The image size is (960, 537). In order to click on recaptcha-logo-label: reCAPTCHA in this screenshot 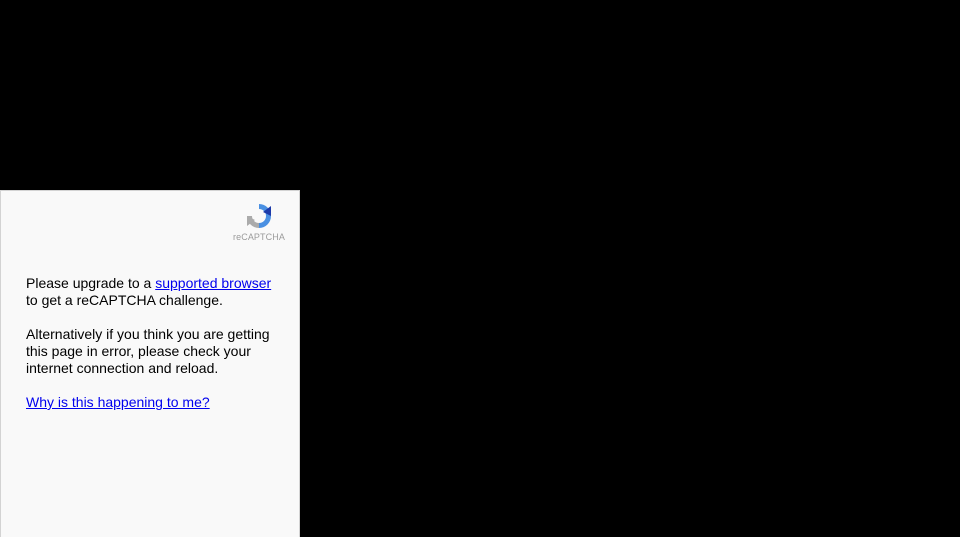, I will do `click(259, 237)`.